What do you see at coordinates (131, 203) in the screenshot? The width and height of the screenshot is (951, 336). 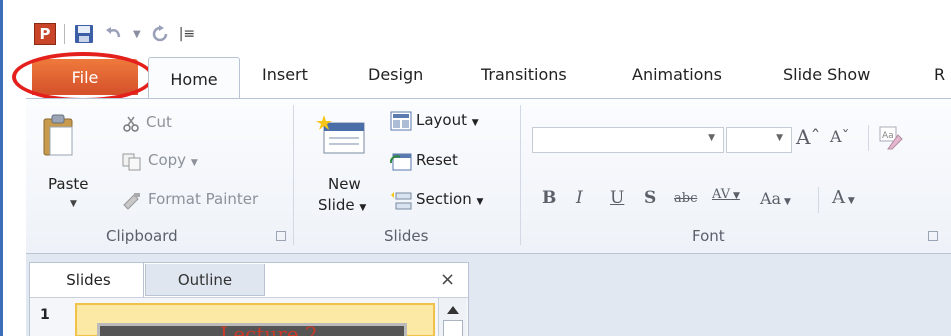 I see `format-painter-icon` at bounding box center [131, 203].